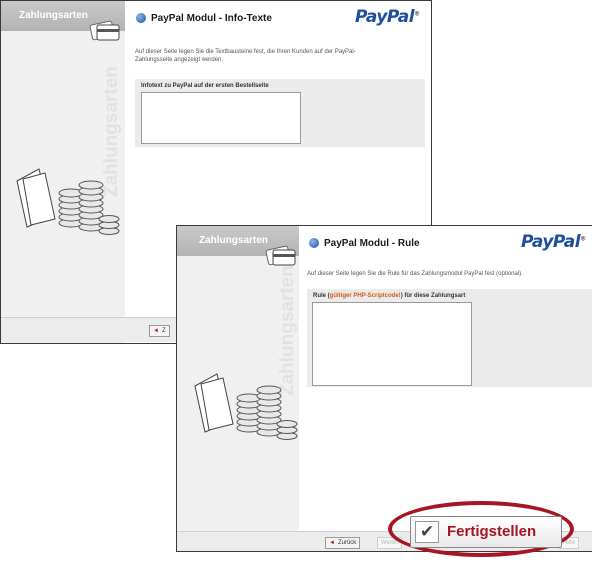 The image size is (592, 563). What do you see at coordinates (211, 18) in the screenshot?
I see `page-title: PayPal Modul - Info-Texte` at bounding box center [211, 18].